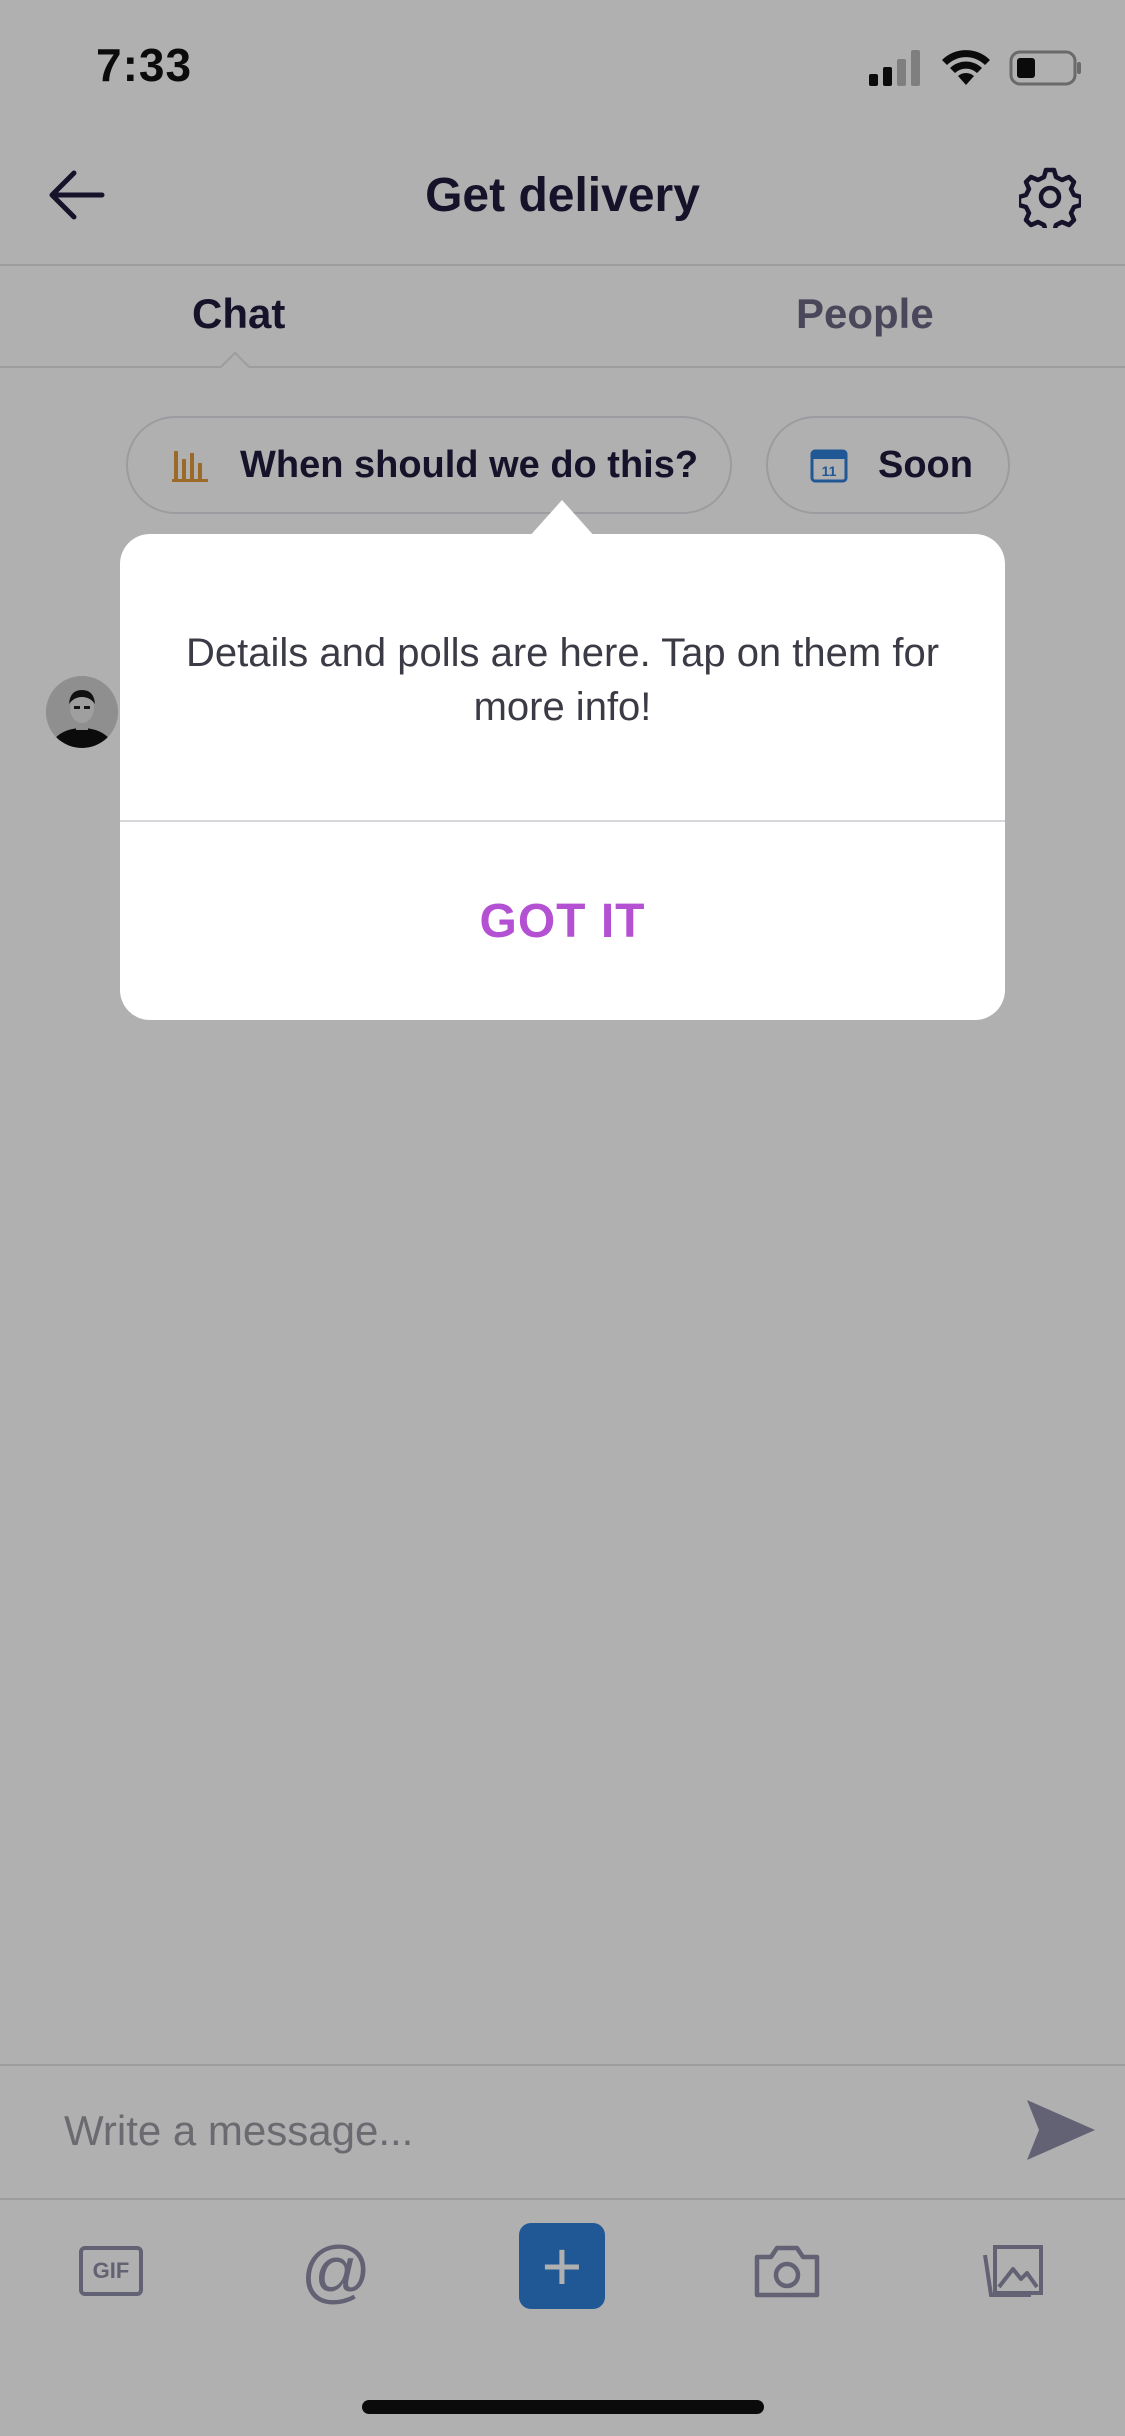 This screenshot has height=2436, width=1125. What do you see at coordinates (562, 519) in the screenshot?
I see `tooltip-pointer` at bounding box center [562, 519].